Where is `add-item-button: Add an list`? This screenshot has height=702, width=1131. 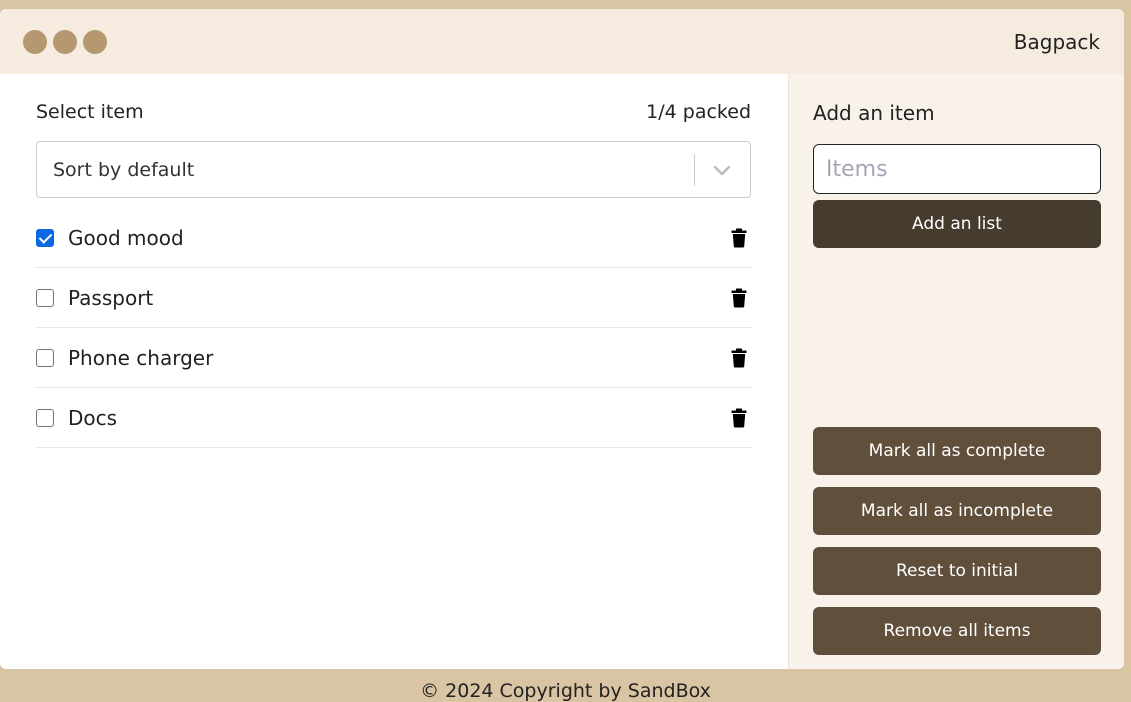 add-item-button: Add an list is located at coordinates (957, 224).